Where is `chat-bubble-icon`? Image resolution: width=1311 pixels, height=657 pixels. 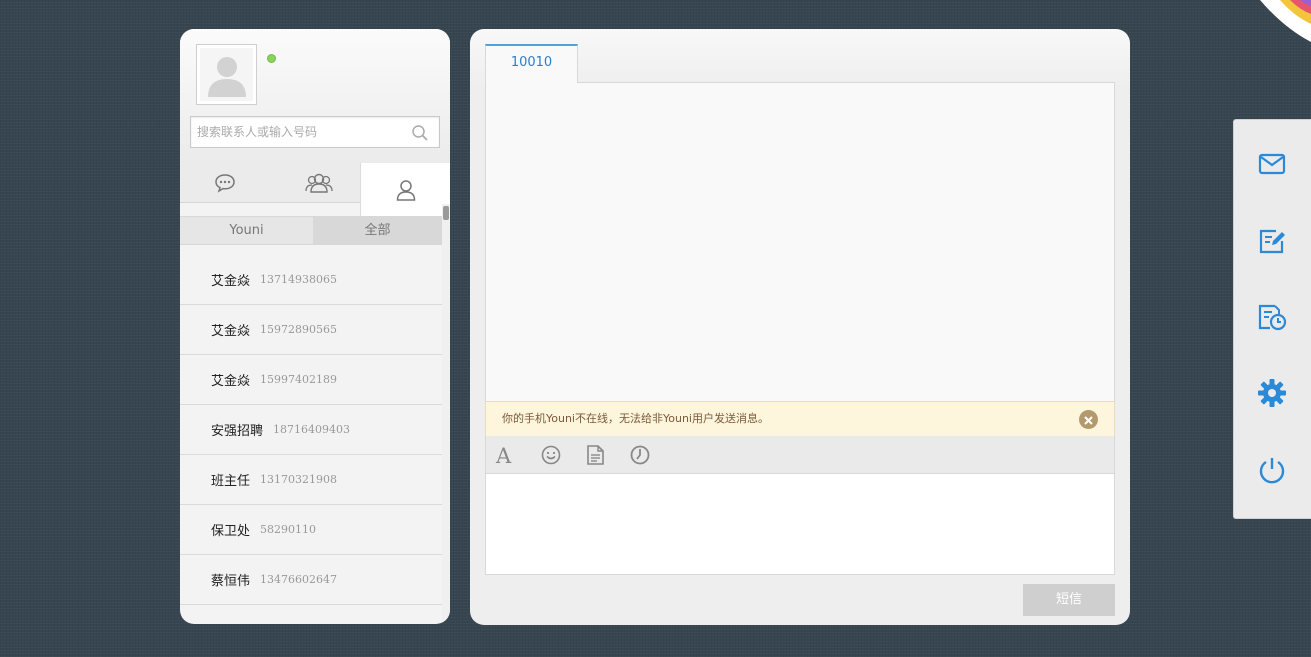
chat-bubble-icon is located at coordinates (225, 183).